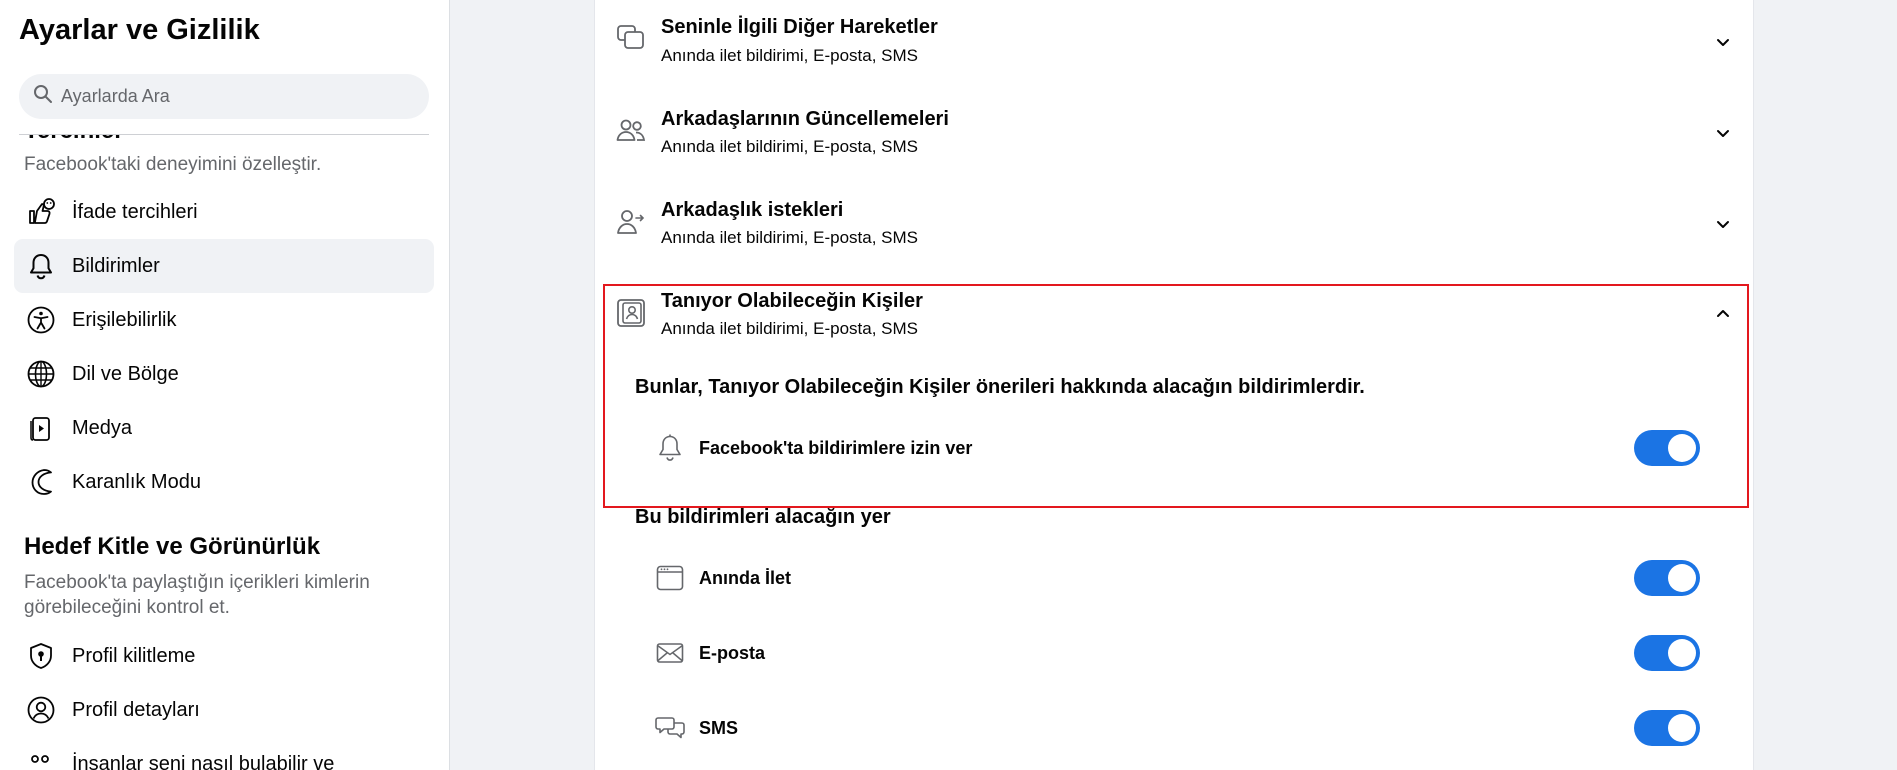  I want to click on browser-window-icon, so click(670, 578).